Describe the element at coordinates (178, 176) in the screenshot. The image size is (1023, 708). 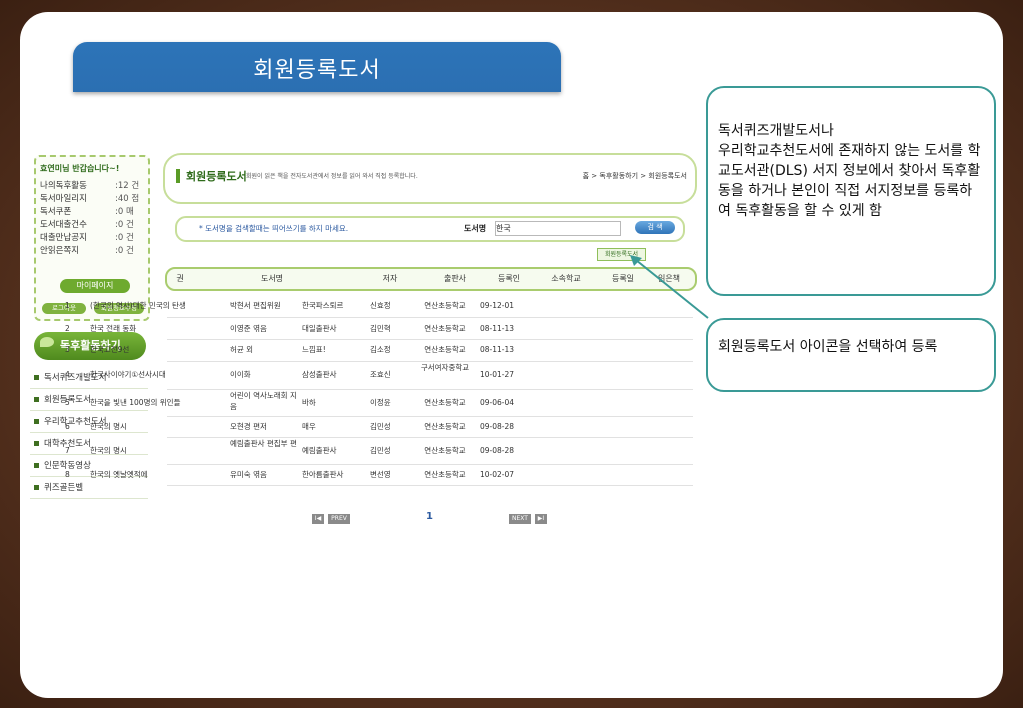
I see `title-marker` at that location.